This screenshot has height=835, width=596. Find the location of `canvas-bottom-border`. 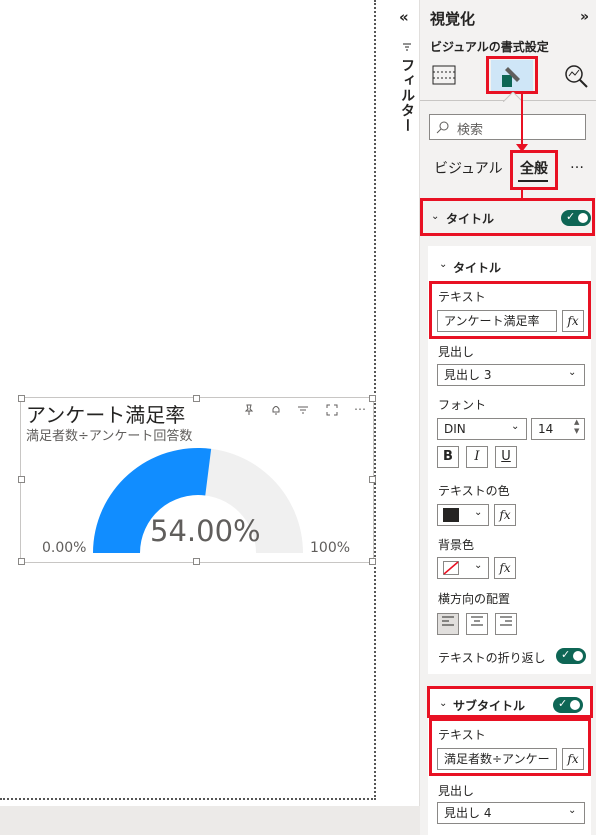

canvas-bottom-border is located at coordinates (188, 799).